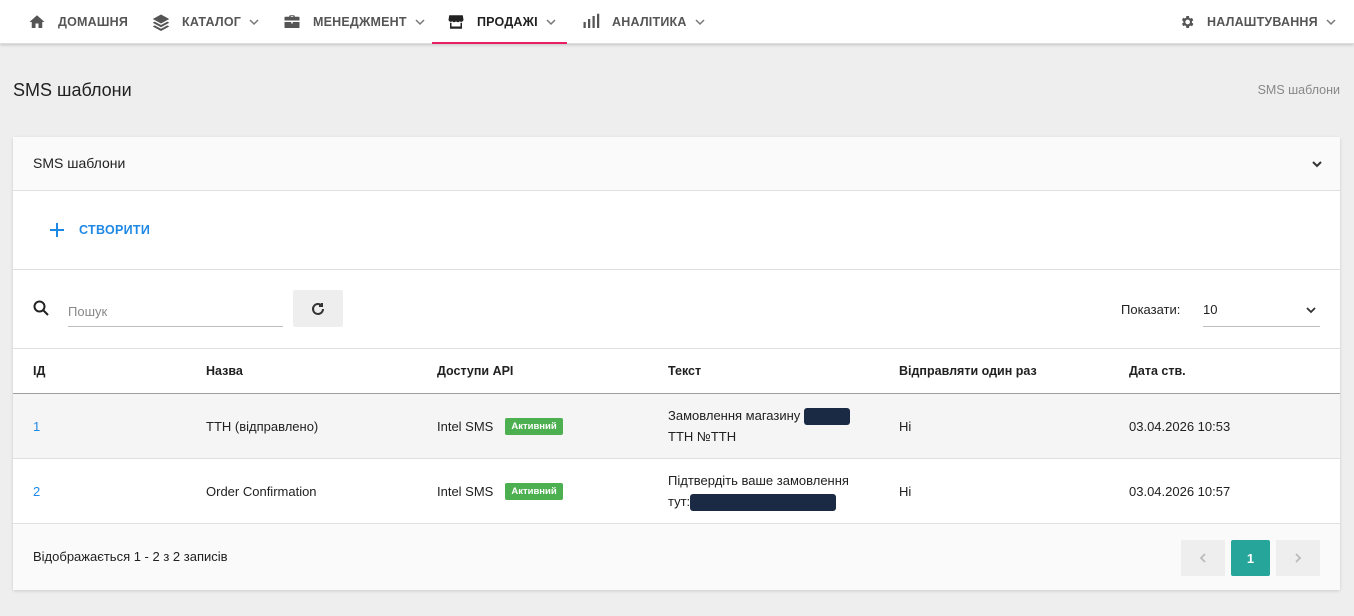 Image resolution: width=1354 pixels, height=616 pixels. I want to click on prev-page-button, so click(1203, 558).